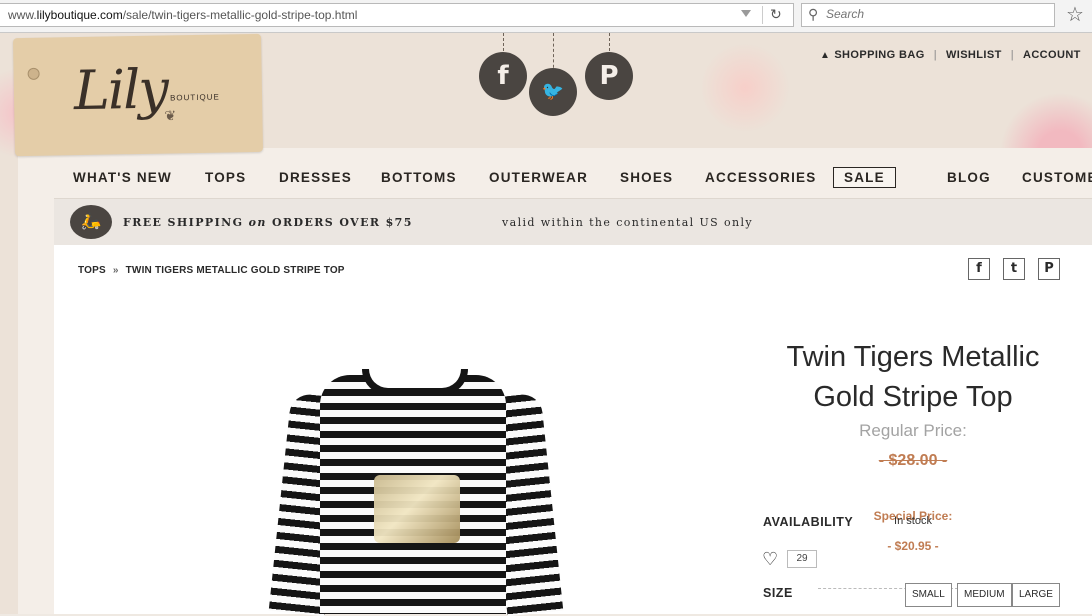 The height and width of the screenshot is (616, 1092). I want to click on nav-whats-new: WHAT'S NEW, so click(122, 177).